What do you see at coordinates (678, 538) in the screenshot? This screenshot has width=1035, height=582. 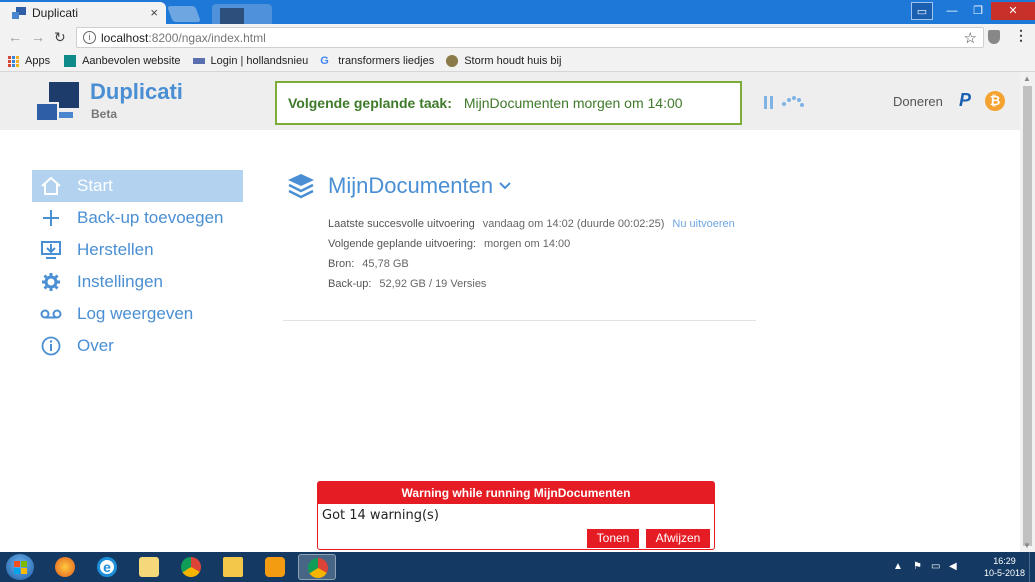 I see `dismiss-button: Afwijzen` at bounding box center [678, 538].